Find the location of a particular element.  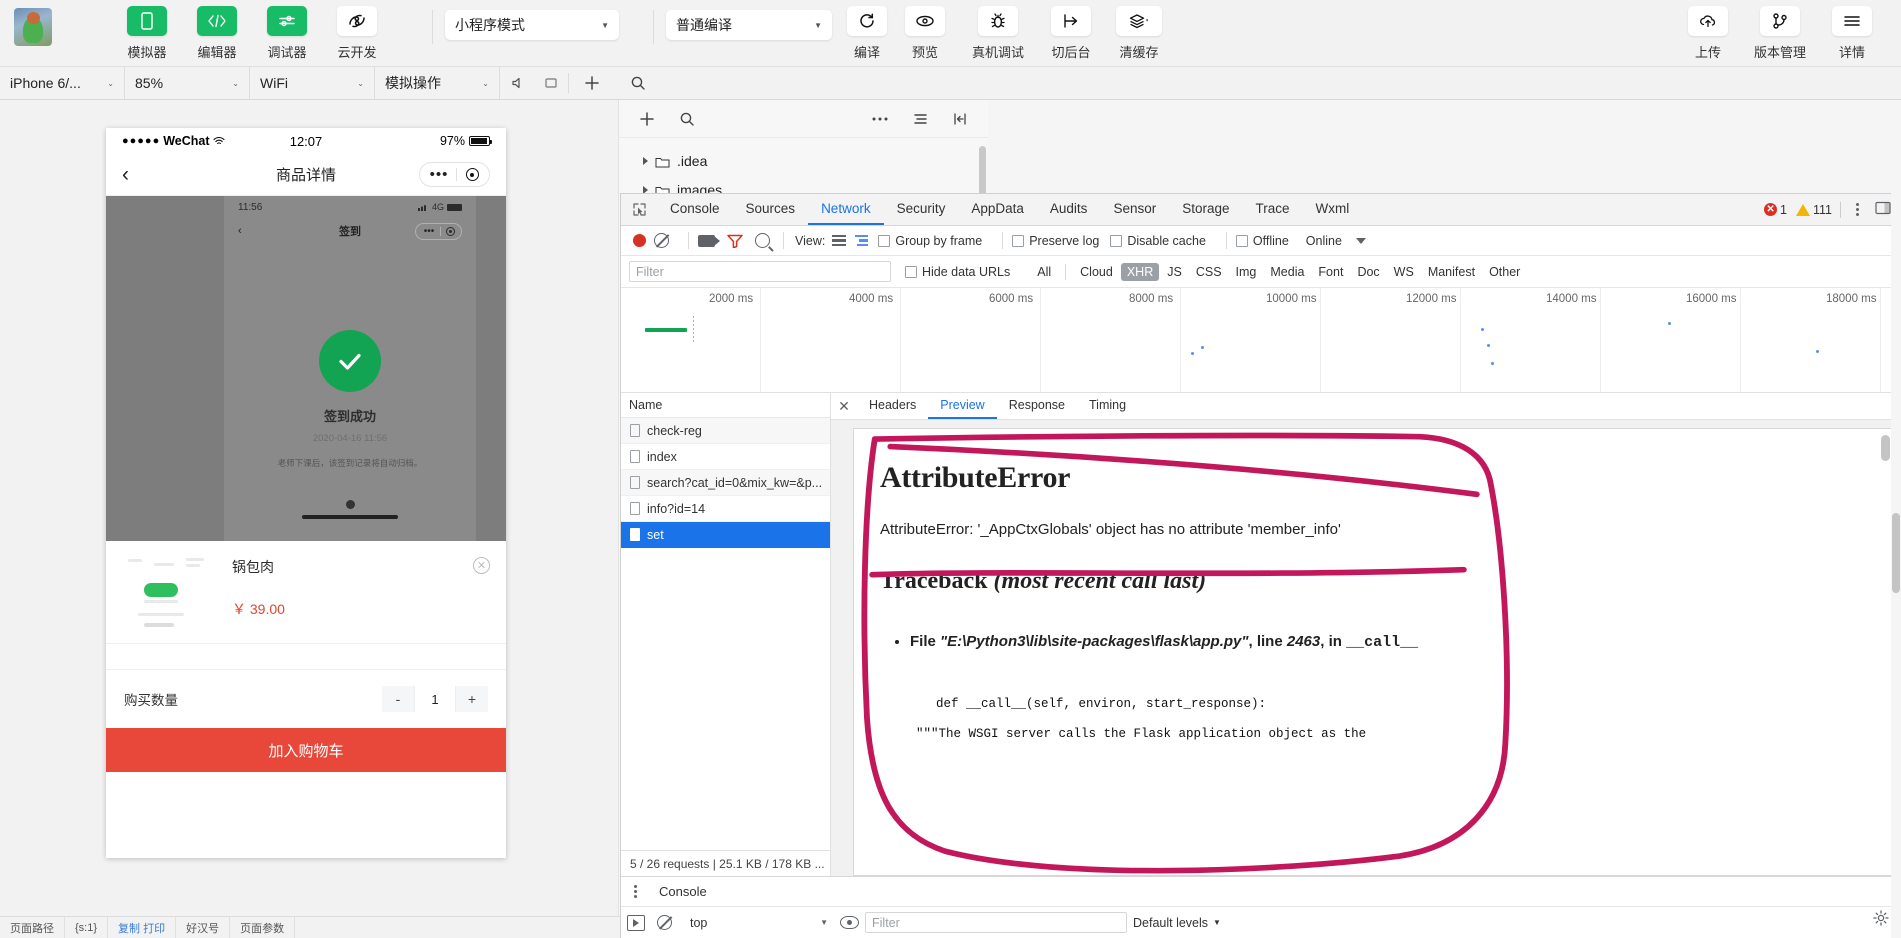

filter-img: Img is located at coordinates (1246, 272).